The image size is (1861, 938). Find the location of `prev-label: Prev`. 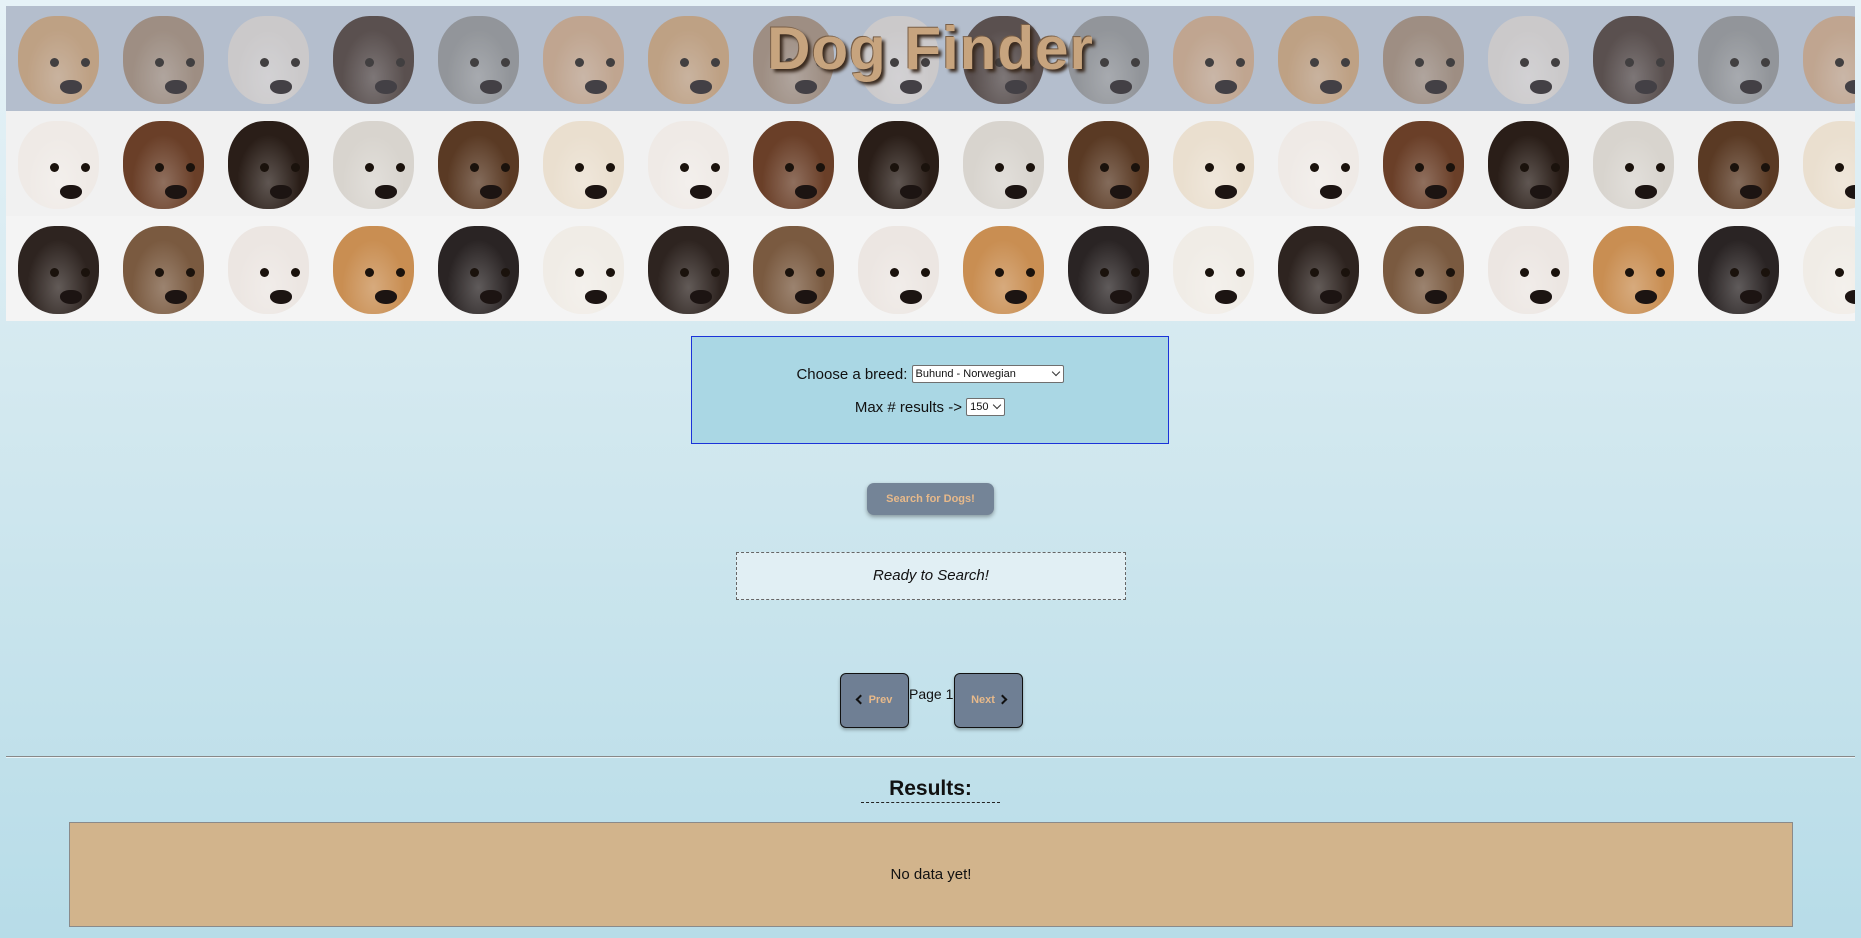

prev-label: Prev is located at coordinates (880, 700).